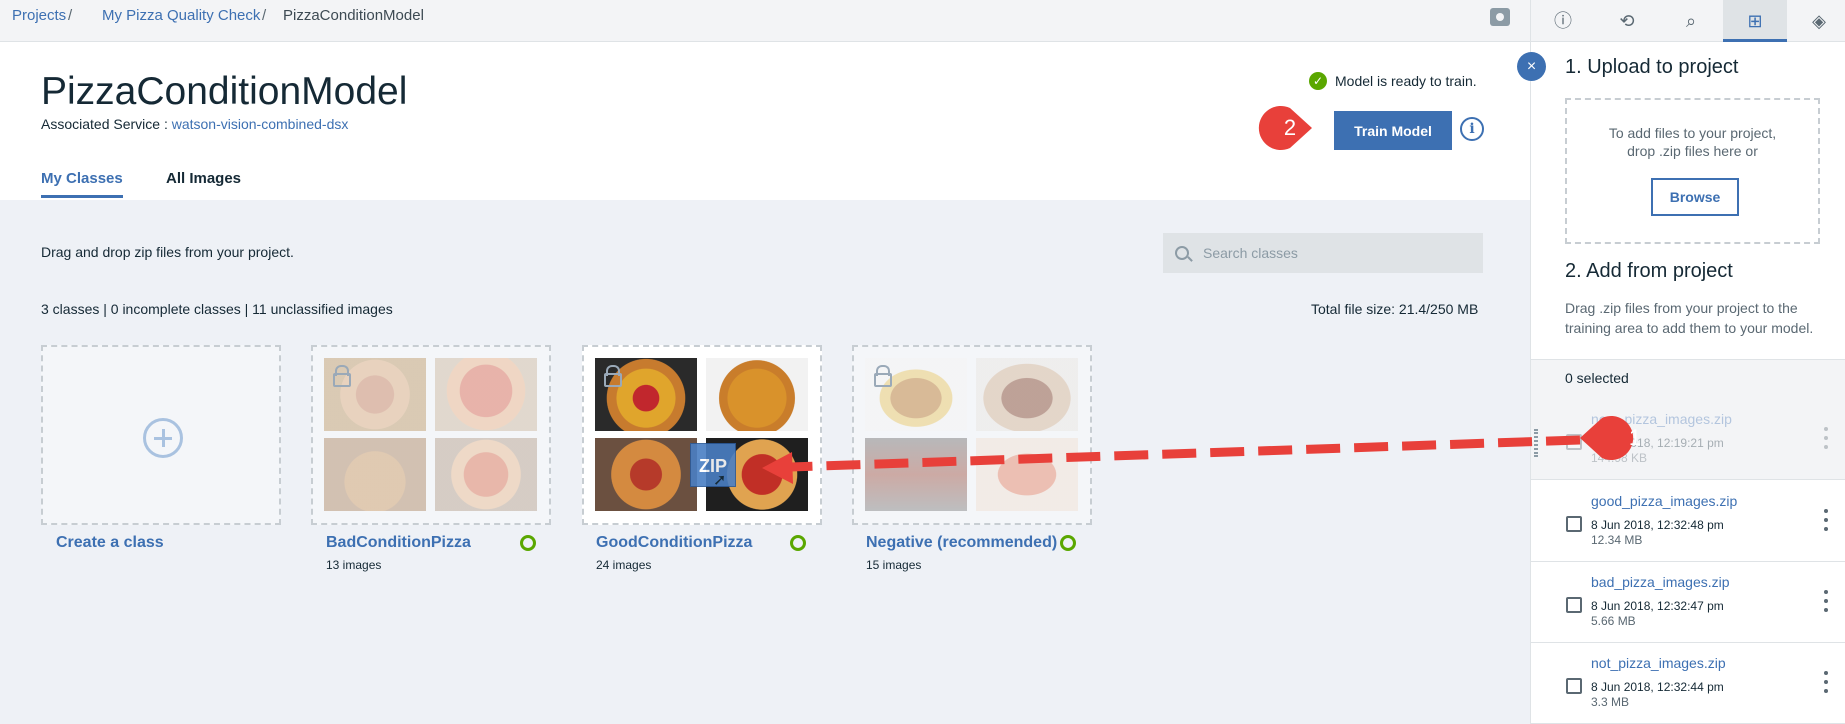 The width and height of the screenshot is (1845, 724). What do you see at coordinates (1691, 663) in the screenshot?
I see `file-name: not_pizza_images.zip` at bounding box center [1691, 663].